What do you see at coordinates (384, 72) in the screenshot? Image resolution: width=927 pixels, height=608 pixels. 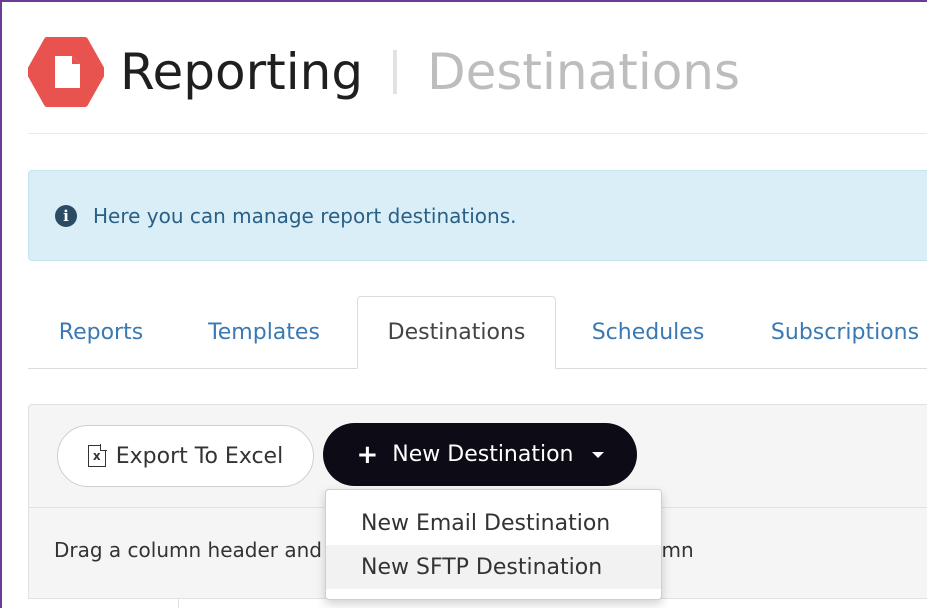 I see `page-header: Reporting Destinations` at bounding box center [384, 72].